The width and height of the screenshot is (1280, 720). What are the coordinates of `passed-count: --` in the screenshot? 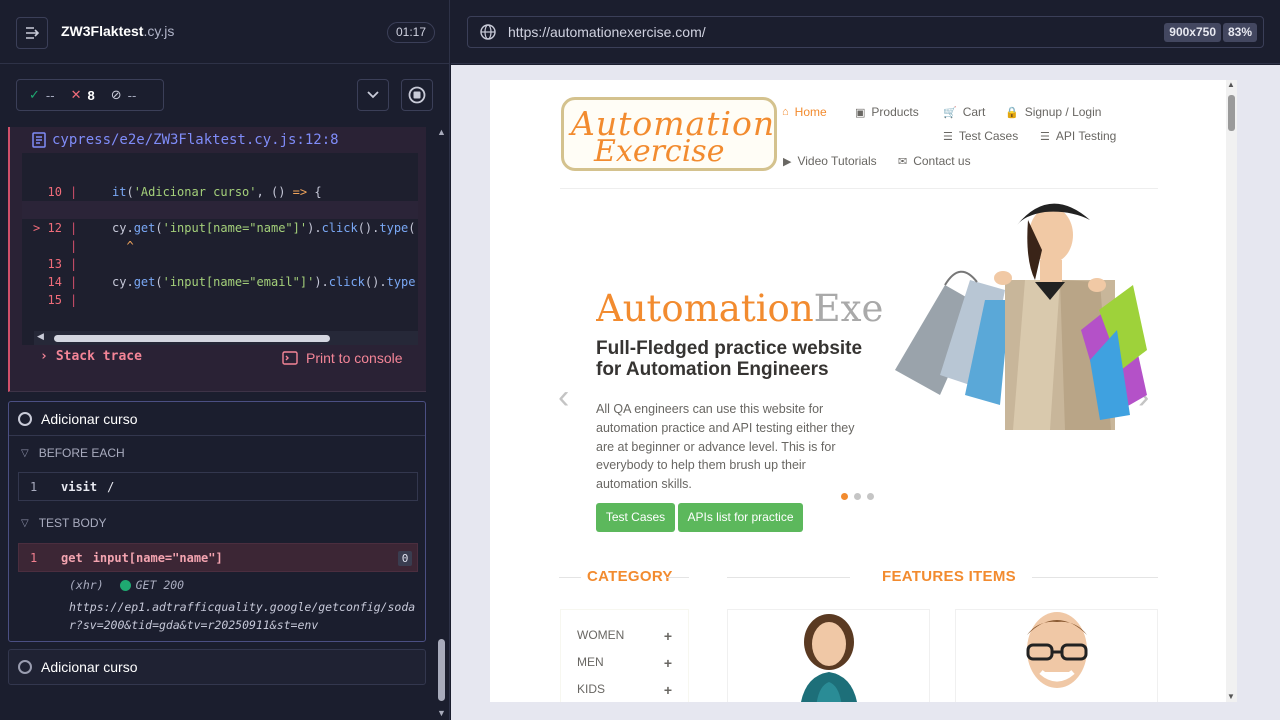 It's located at (50, 95).